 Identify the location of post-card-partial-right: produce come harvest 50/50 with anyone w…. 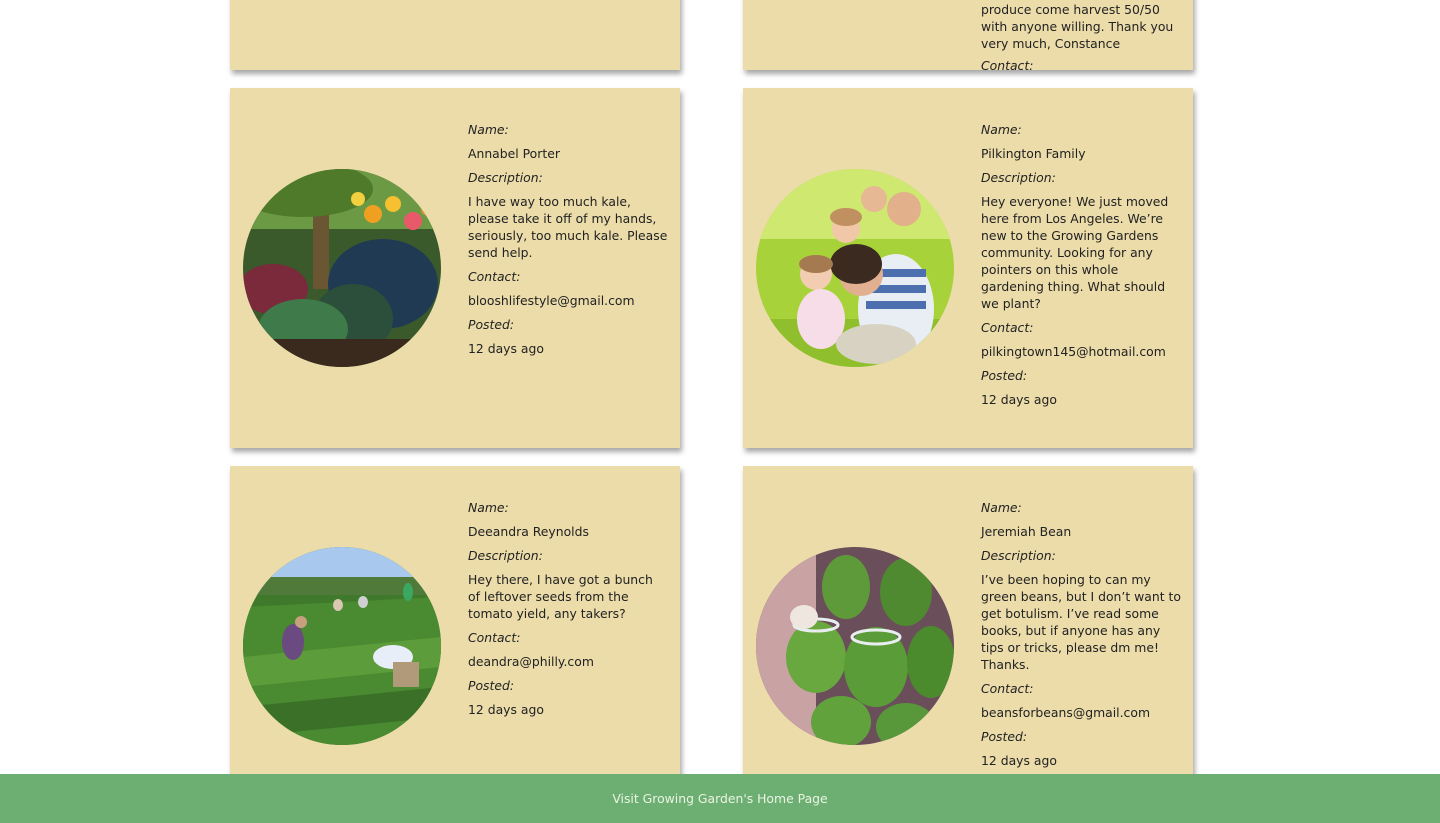
(968, 35).